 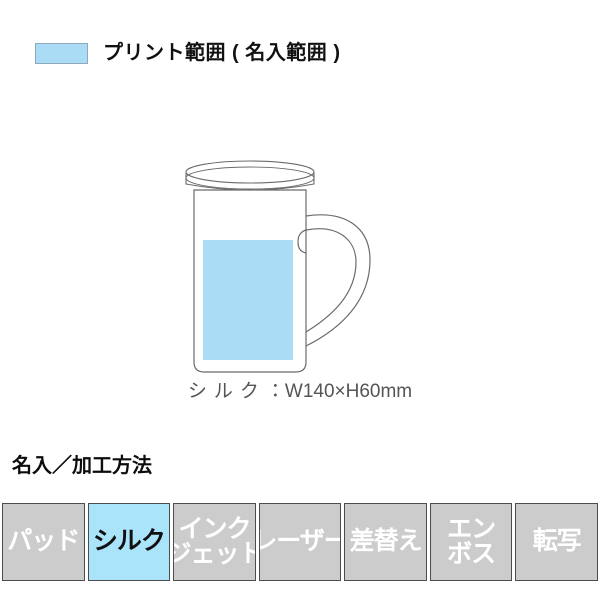 I want to click on method-tile-label-line-2: ボス, so click(x=471, y=554).